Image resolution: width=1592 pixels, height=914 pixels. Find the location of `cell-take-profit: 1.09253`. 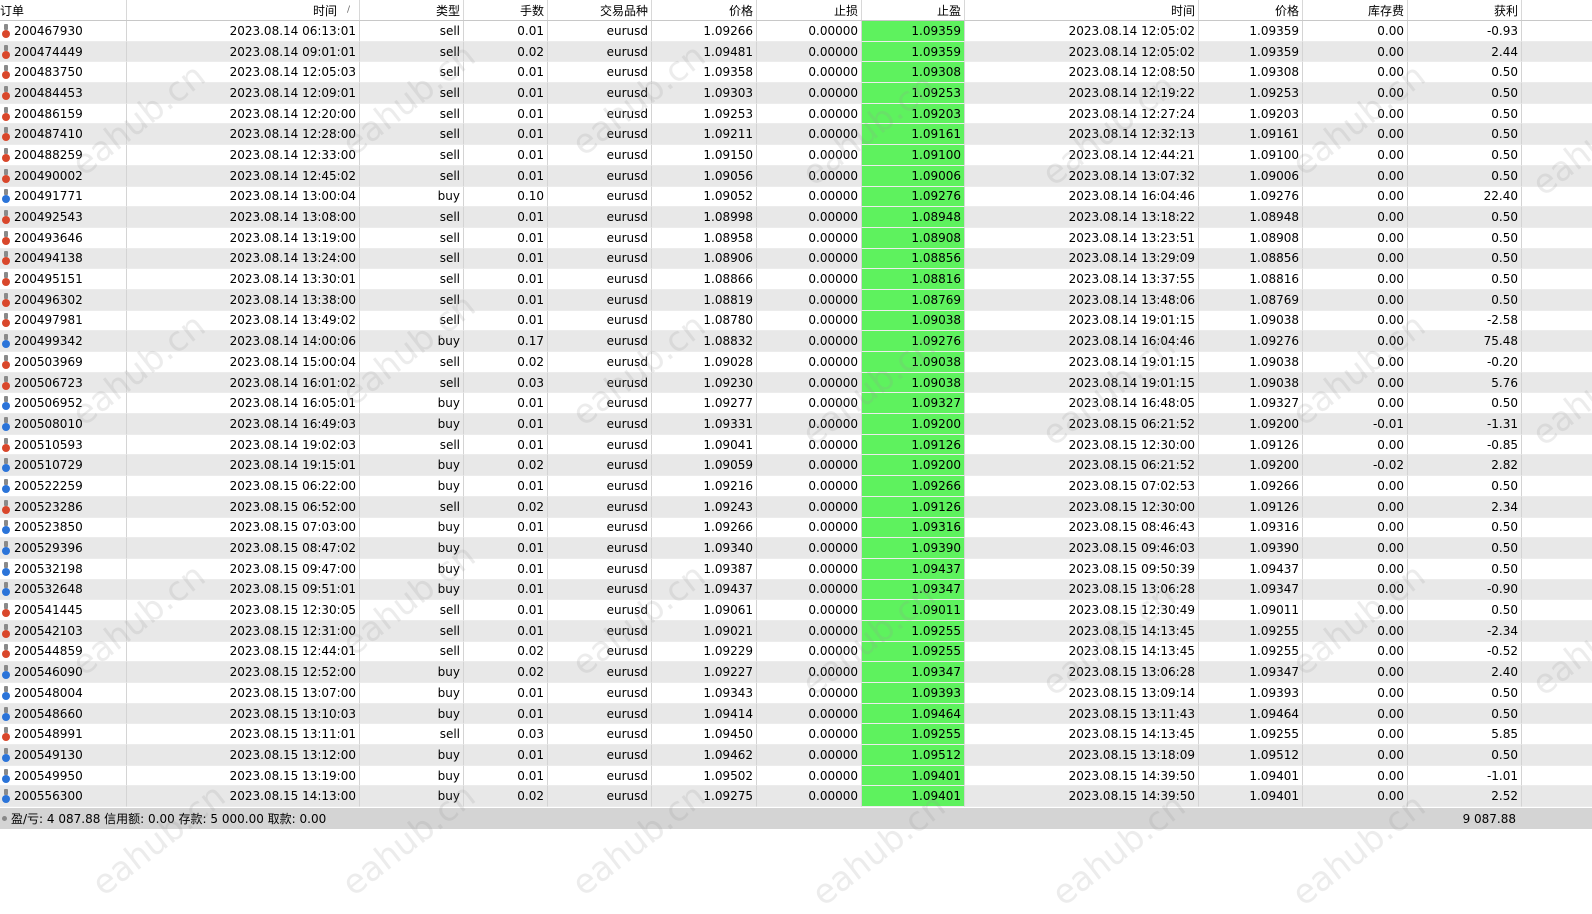

cell-take-profit: 1.09253 is located at coordinates (913, 93).